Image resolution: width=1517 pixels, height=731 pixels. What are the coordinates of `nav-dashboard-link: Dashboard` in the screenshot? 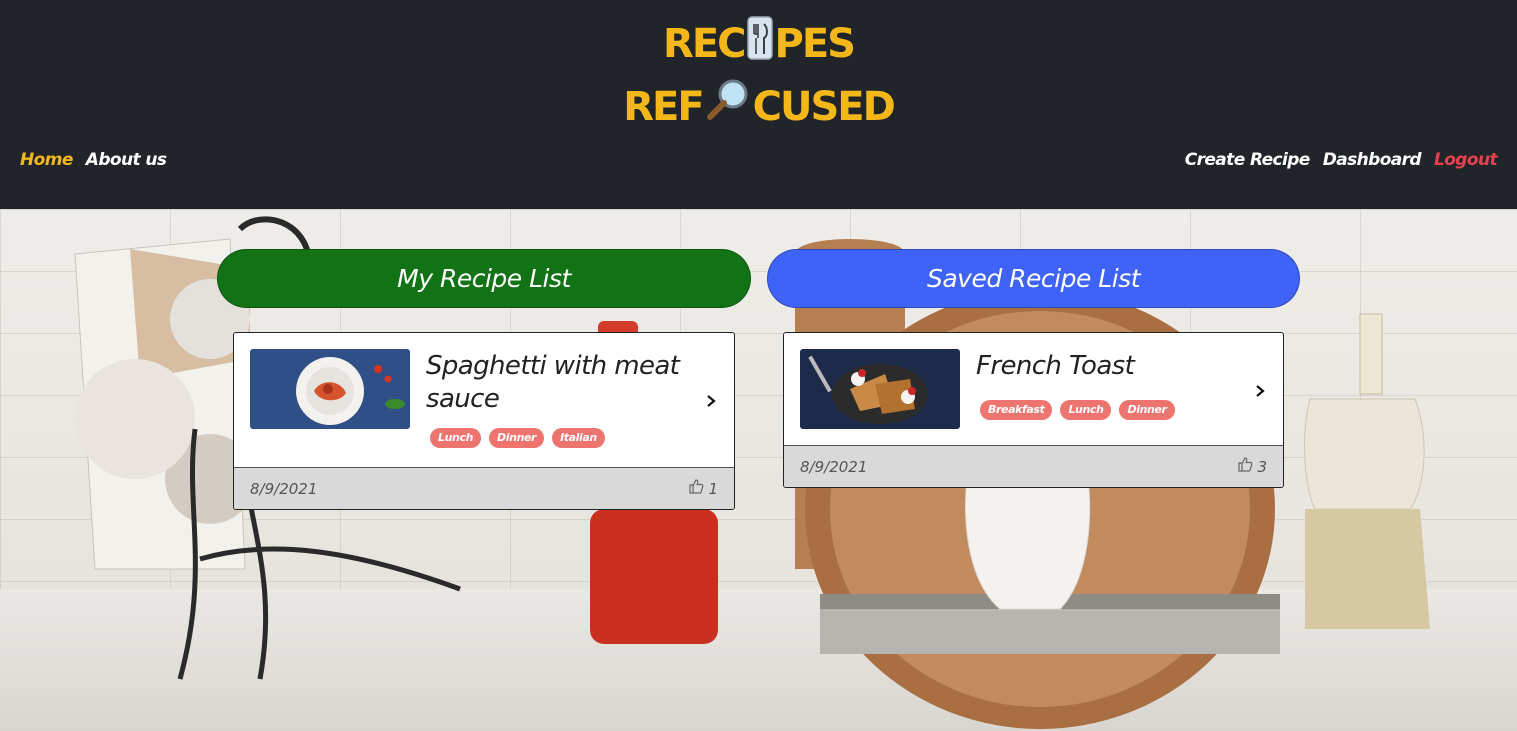 It's located at (1372, 160).